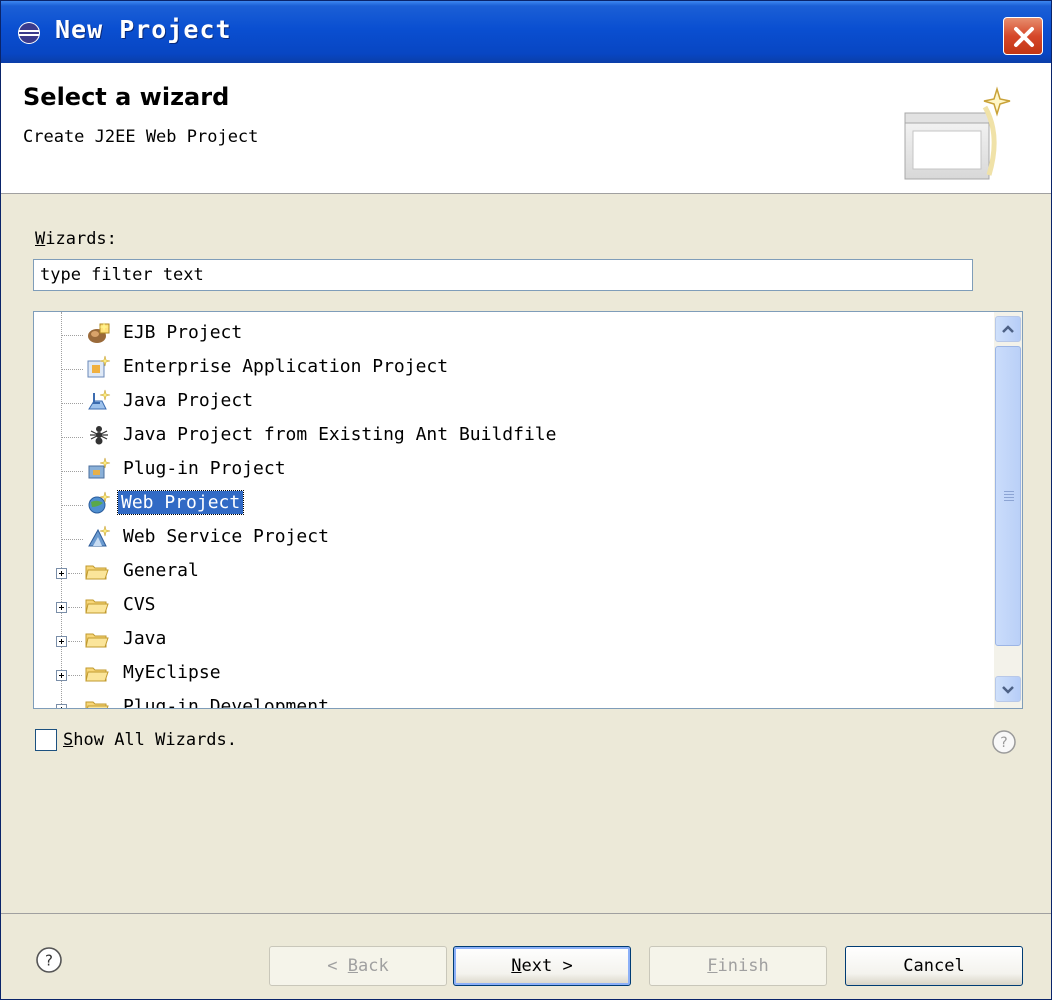  I want to click on tree-folder-plug-in-development: Plug-in Development, so click(514, 699).